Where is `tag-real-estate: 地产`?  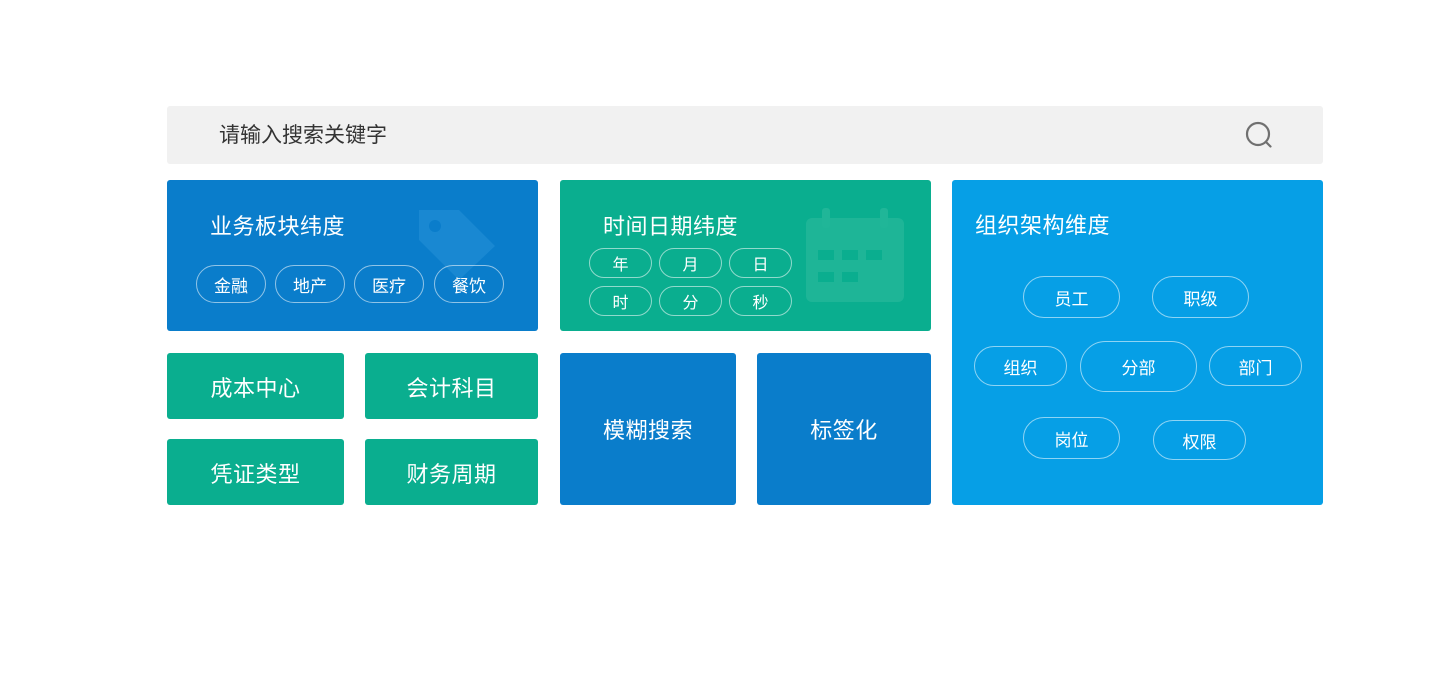 tag-real-estate: 地产 is located at coordinates (310, 284).